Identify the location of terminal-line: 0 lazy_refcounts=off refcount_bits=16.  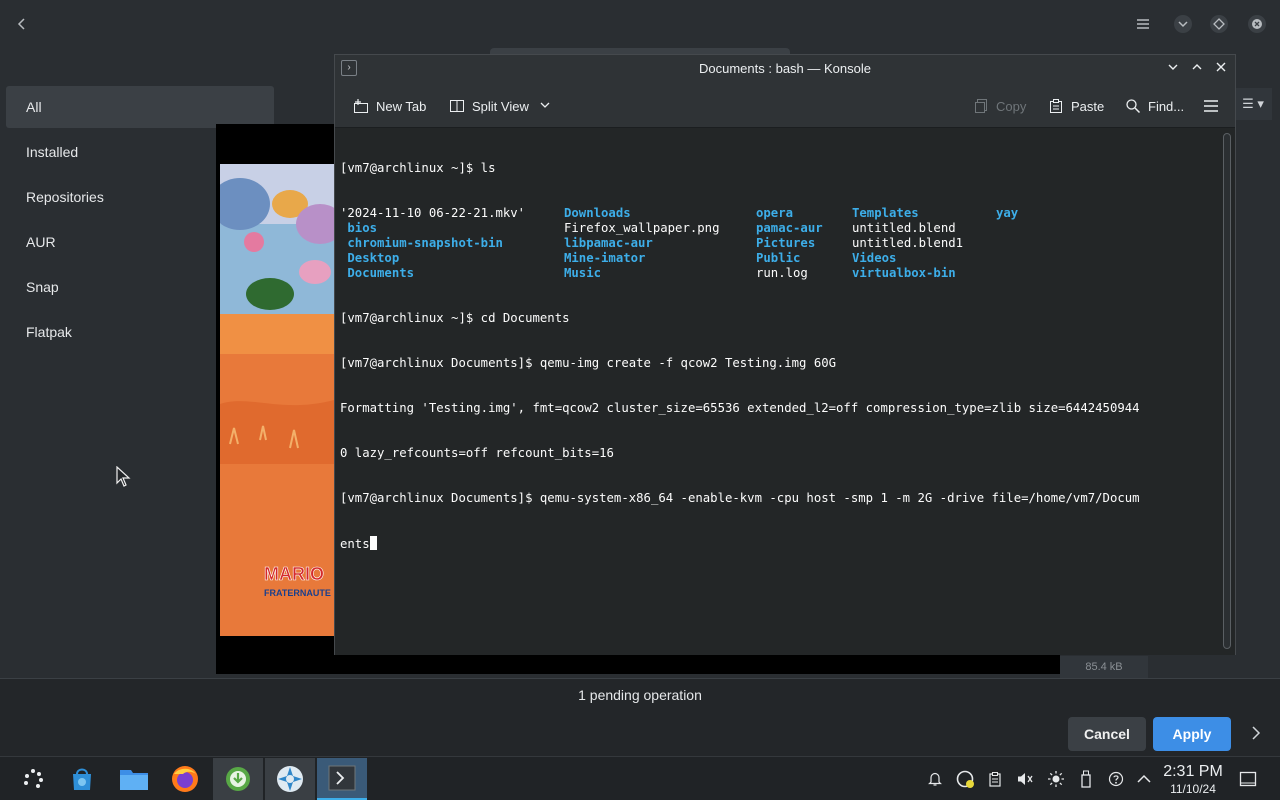
(477, 453).